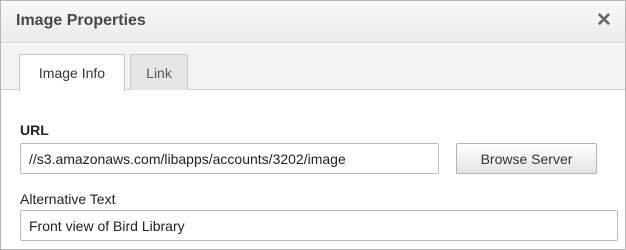  What do you see at coordinates (159, 72) in the screenshot?
I see `tab-link: Link` at bounding box center [159, 72].